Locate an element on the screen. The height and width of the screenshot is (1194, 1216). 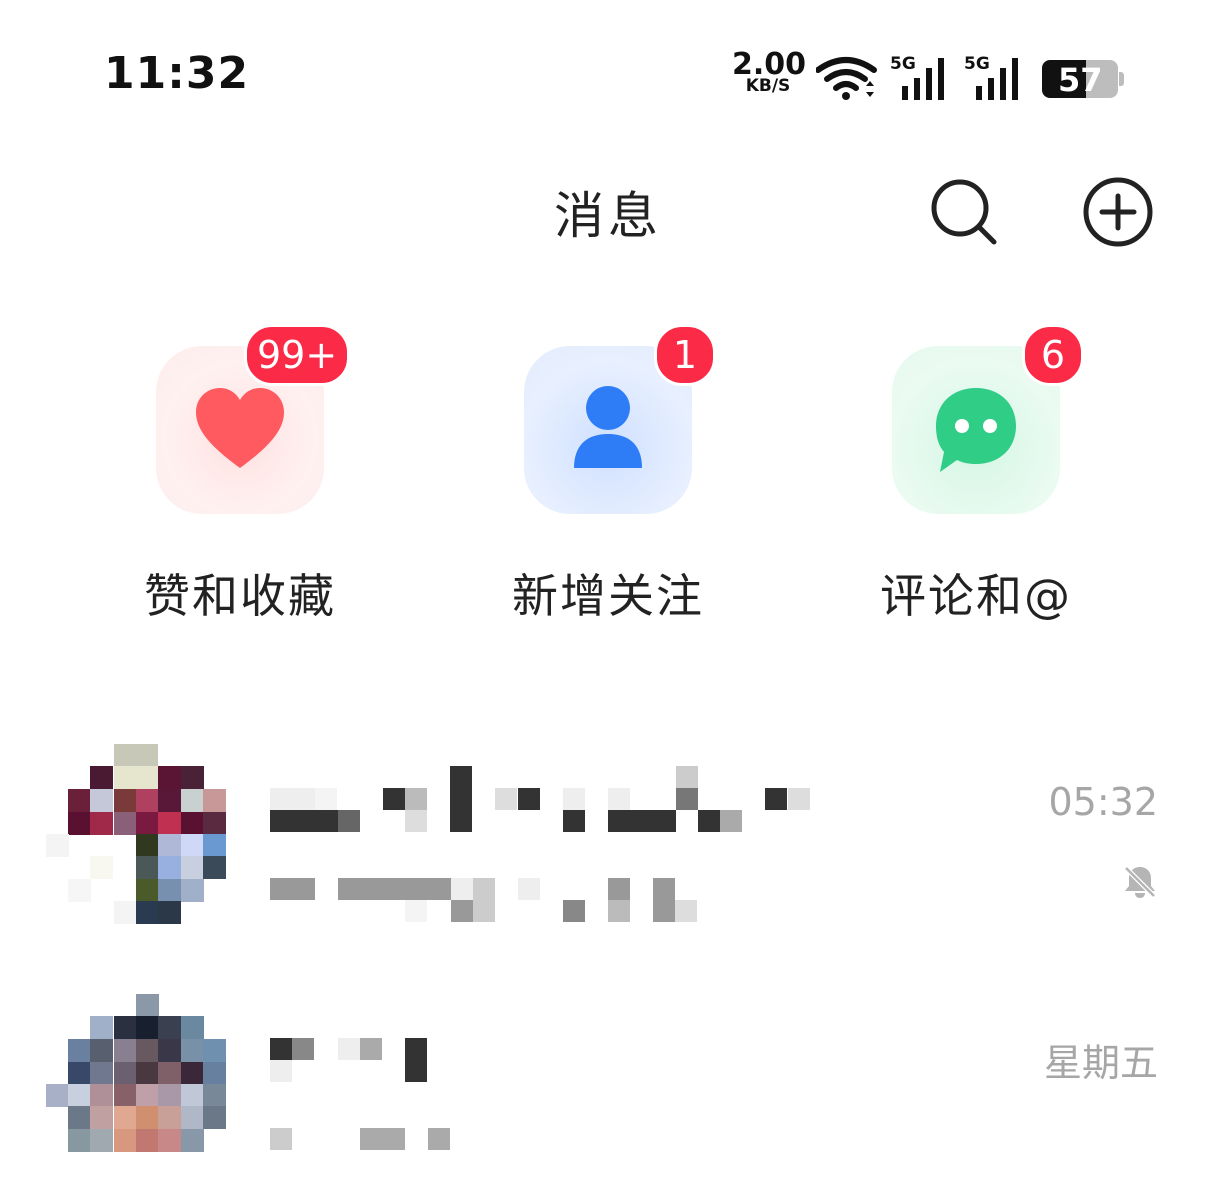
likes-label: 赞和收藏 is located at coordinates (240, 596).